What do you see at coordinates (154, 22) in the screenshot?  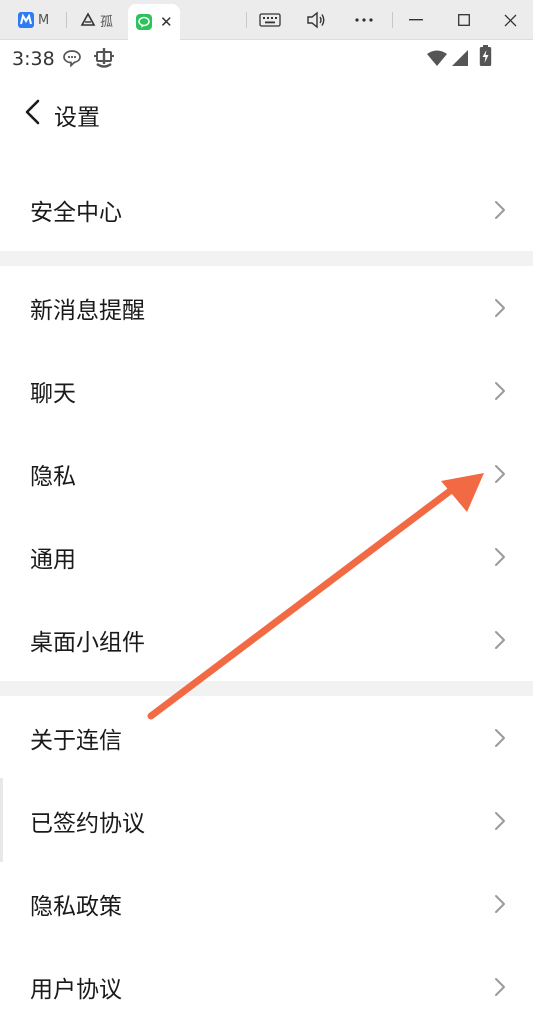 I see `browser-tab-3-active: ✕` at bounding box center [154, 22].